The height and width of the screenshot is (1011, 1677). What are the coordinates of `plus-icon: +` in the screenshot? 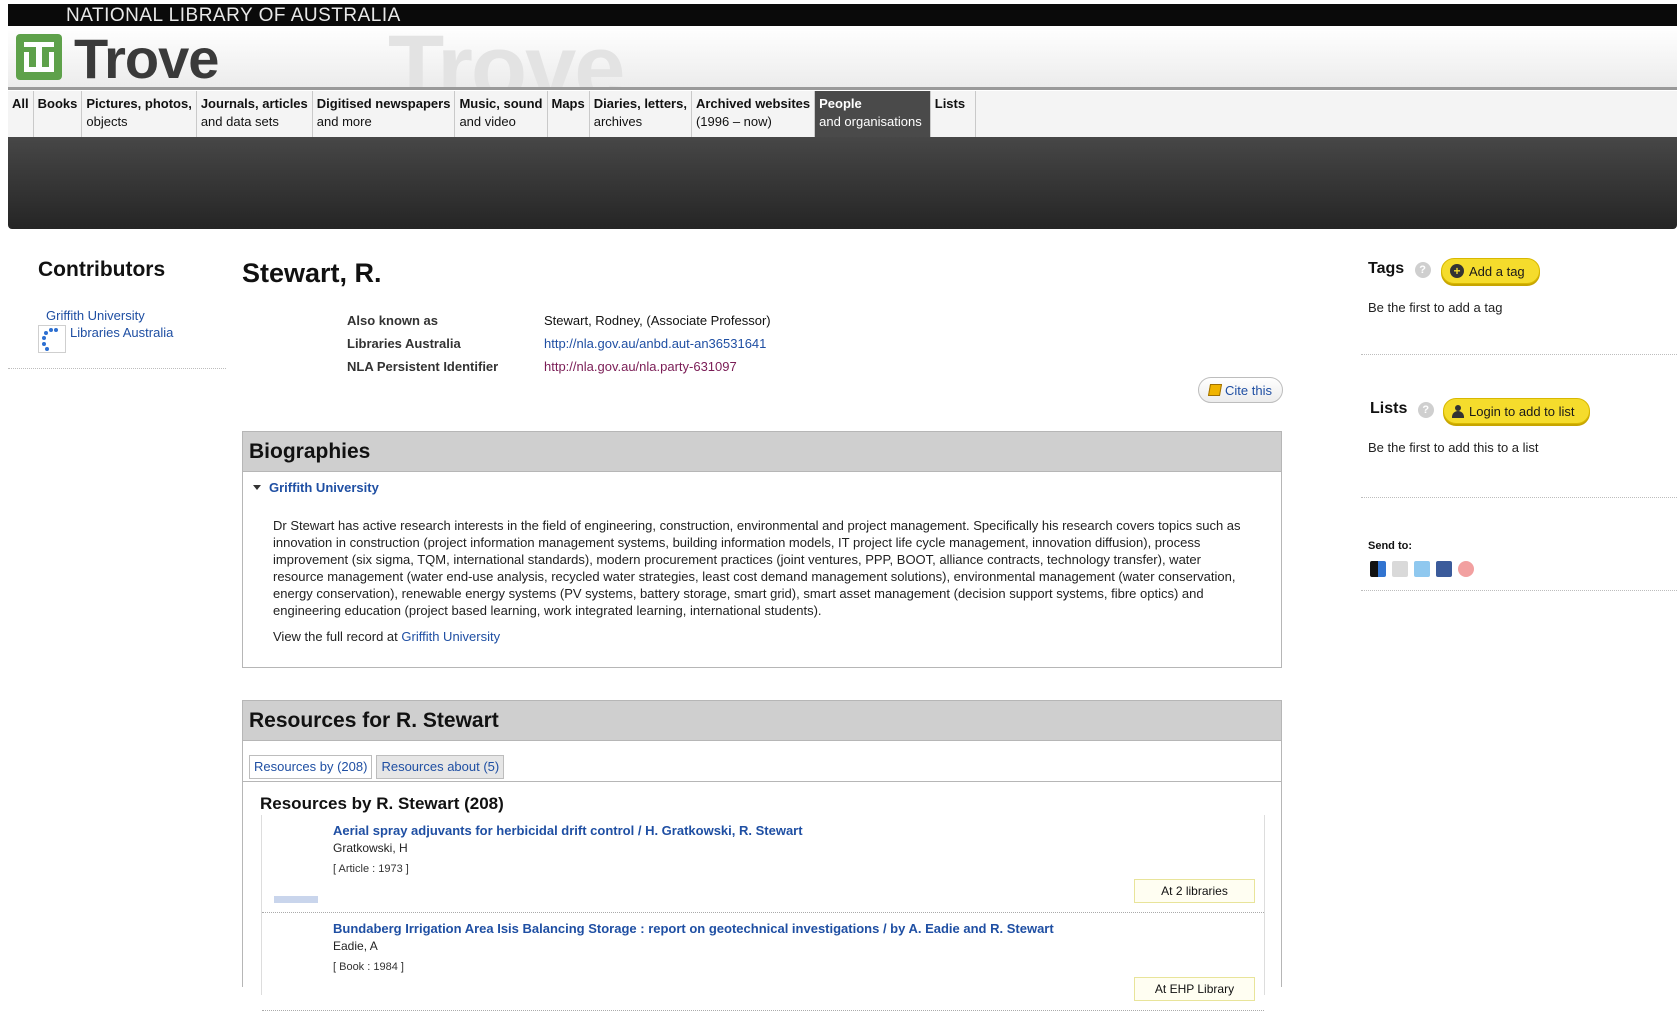 It's located at (1457, 271).